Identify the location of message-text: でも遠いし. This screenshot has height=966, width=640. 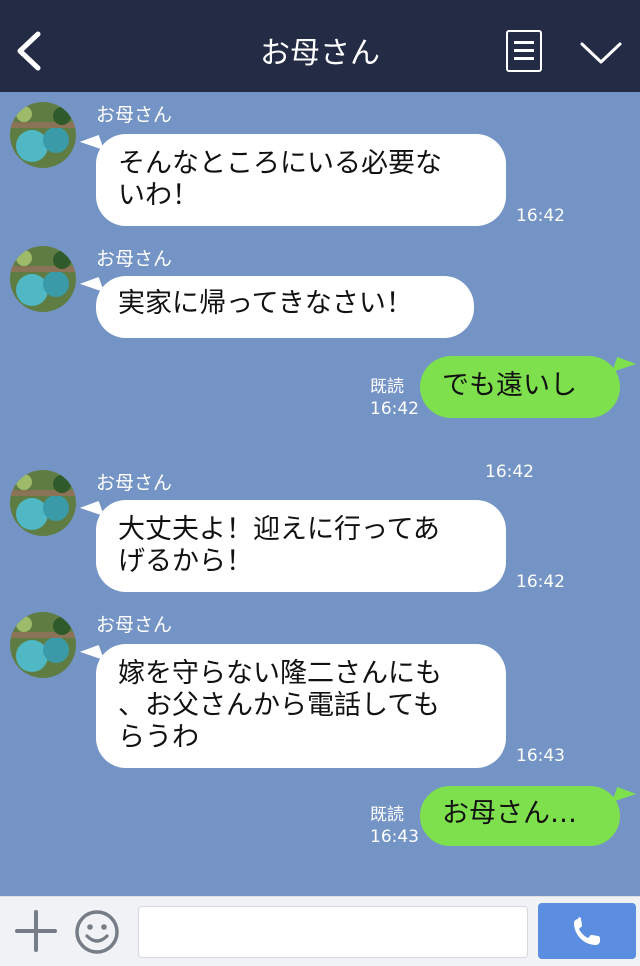
(509, 385).